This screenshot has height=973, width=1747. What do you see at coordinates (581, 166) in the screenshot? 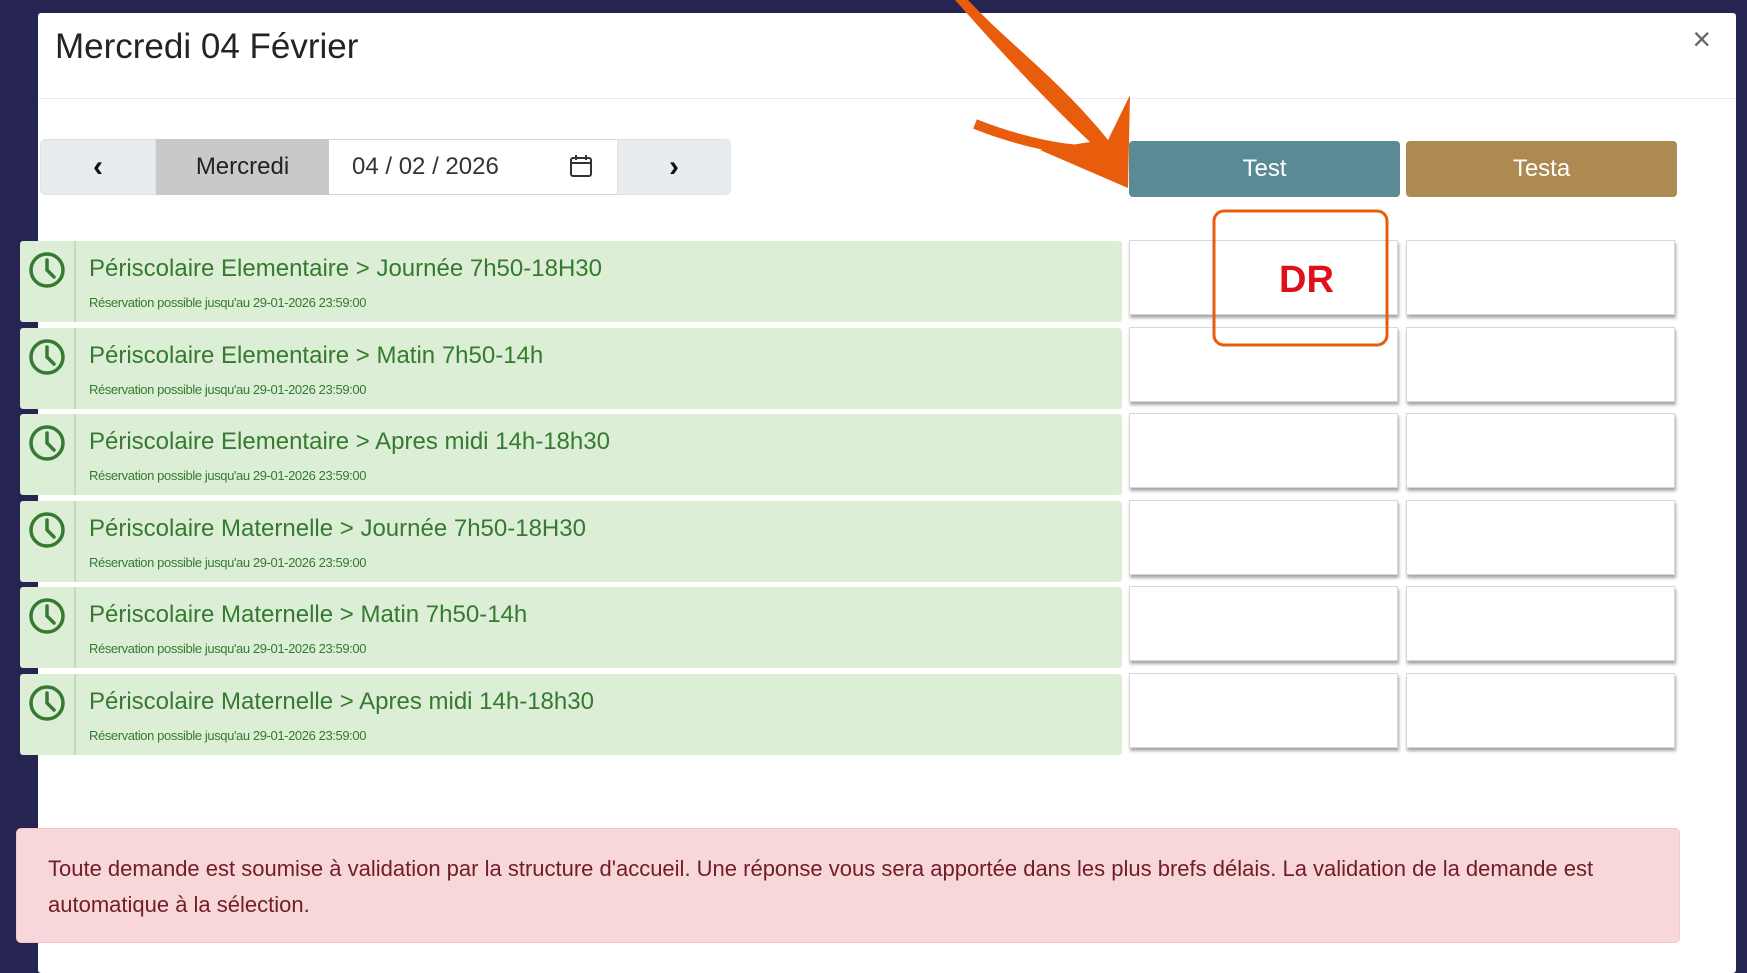
I see `calendar-icon` at bounding box center [581, 166].